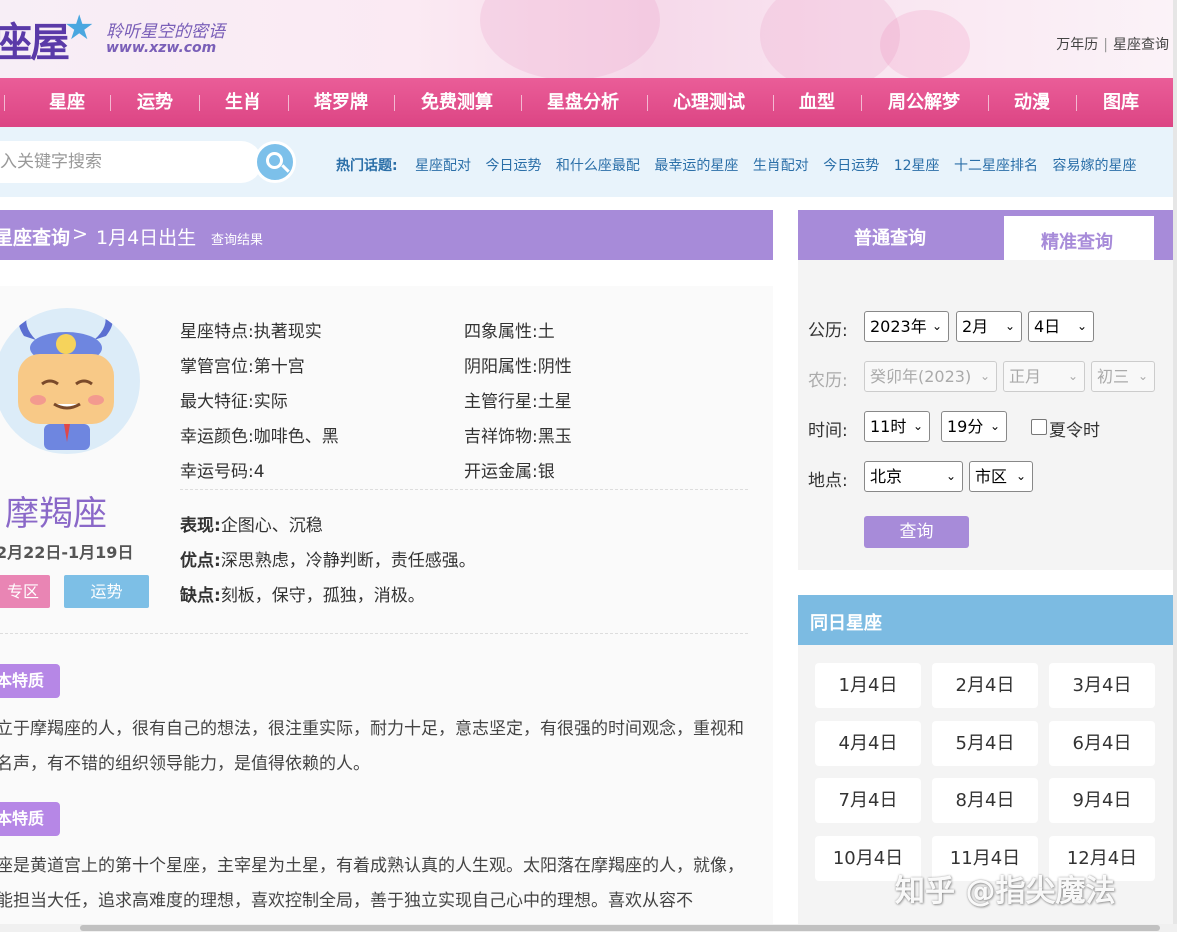 This screenshot has width=1177, height=932. Describe the element at coordinates (1102, 685) in the screenshot. I see `same-day-link: 3月4日` at that location.